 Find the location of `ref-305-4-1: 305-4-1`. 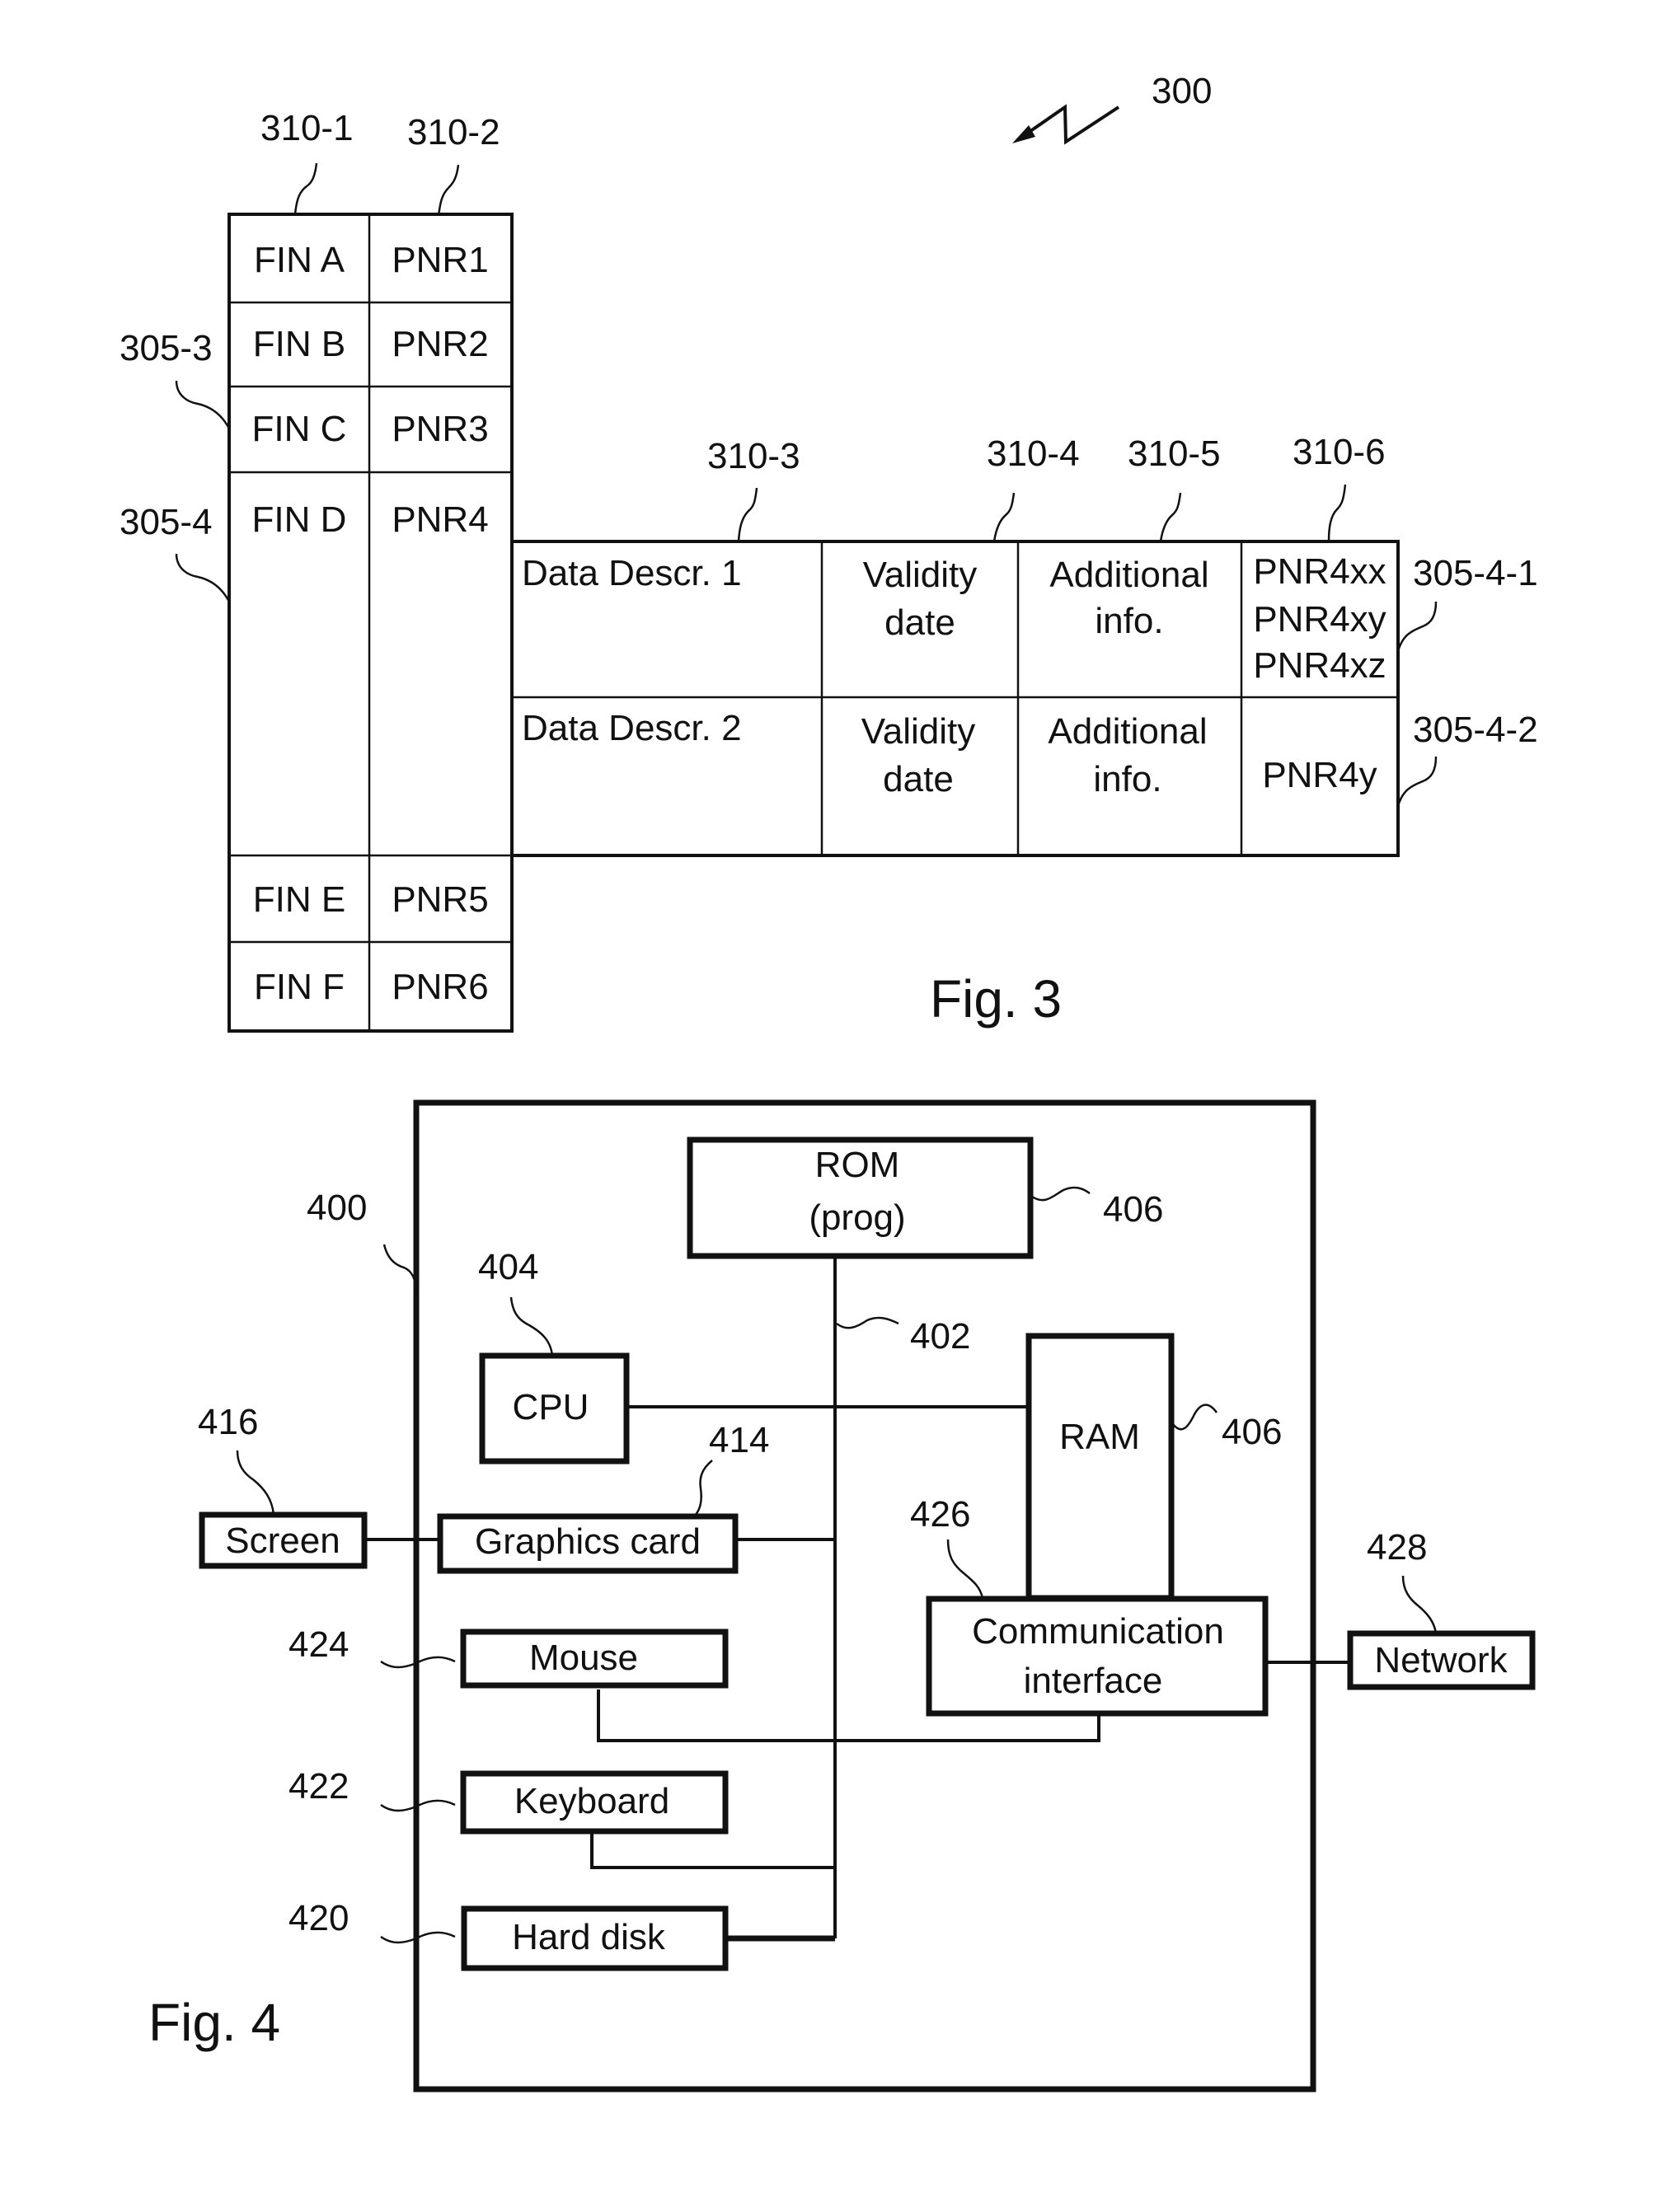

ref-305-4-1: 305-4-1 is located at coordinates (1475, 573).